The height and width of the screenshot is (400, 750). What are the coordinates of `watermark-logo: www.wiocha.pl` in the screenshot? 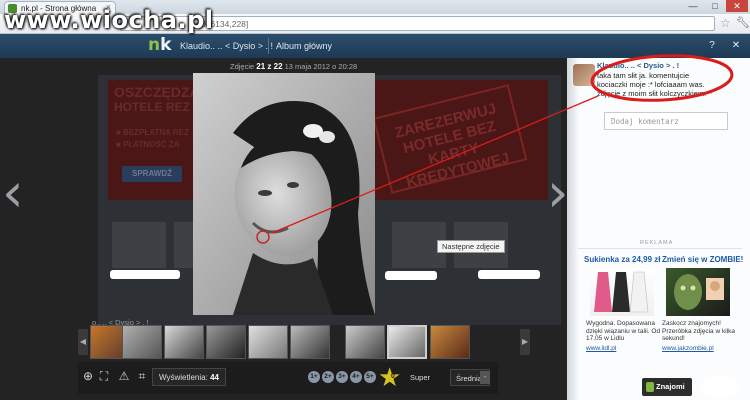 It's located at (109, 20).